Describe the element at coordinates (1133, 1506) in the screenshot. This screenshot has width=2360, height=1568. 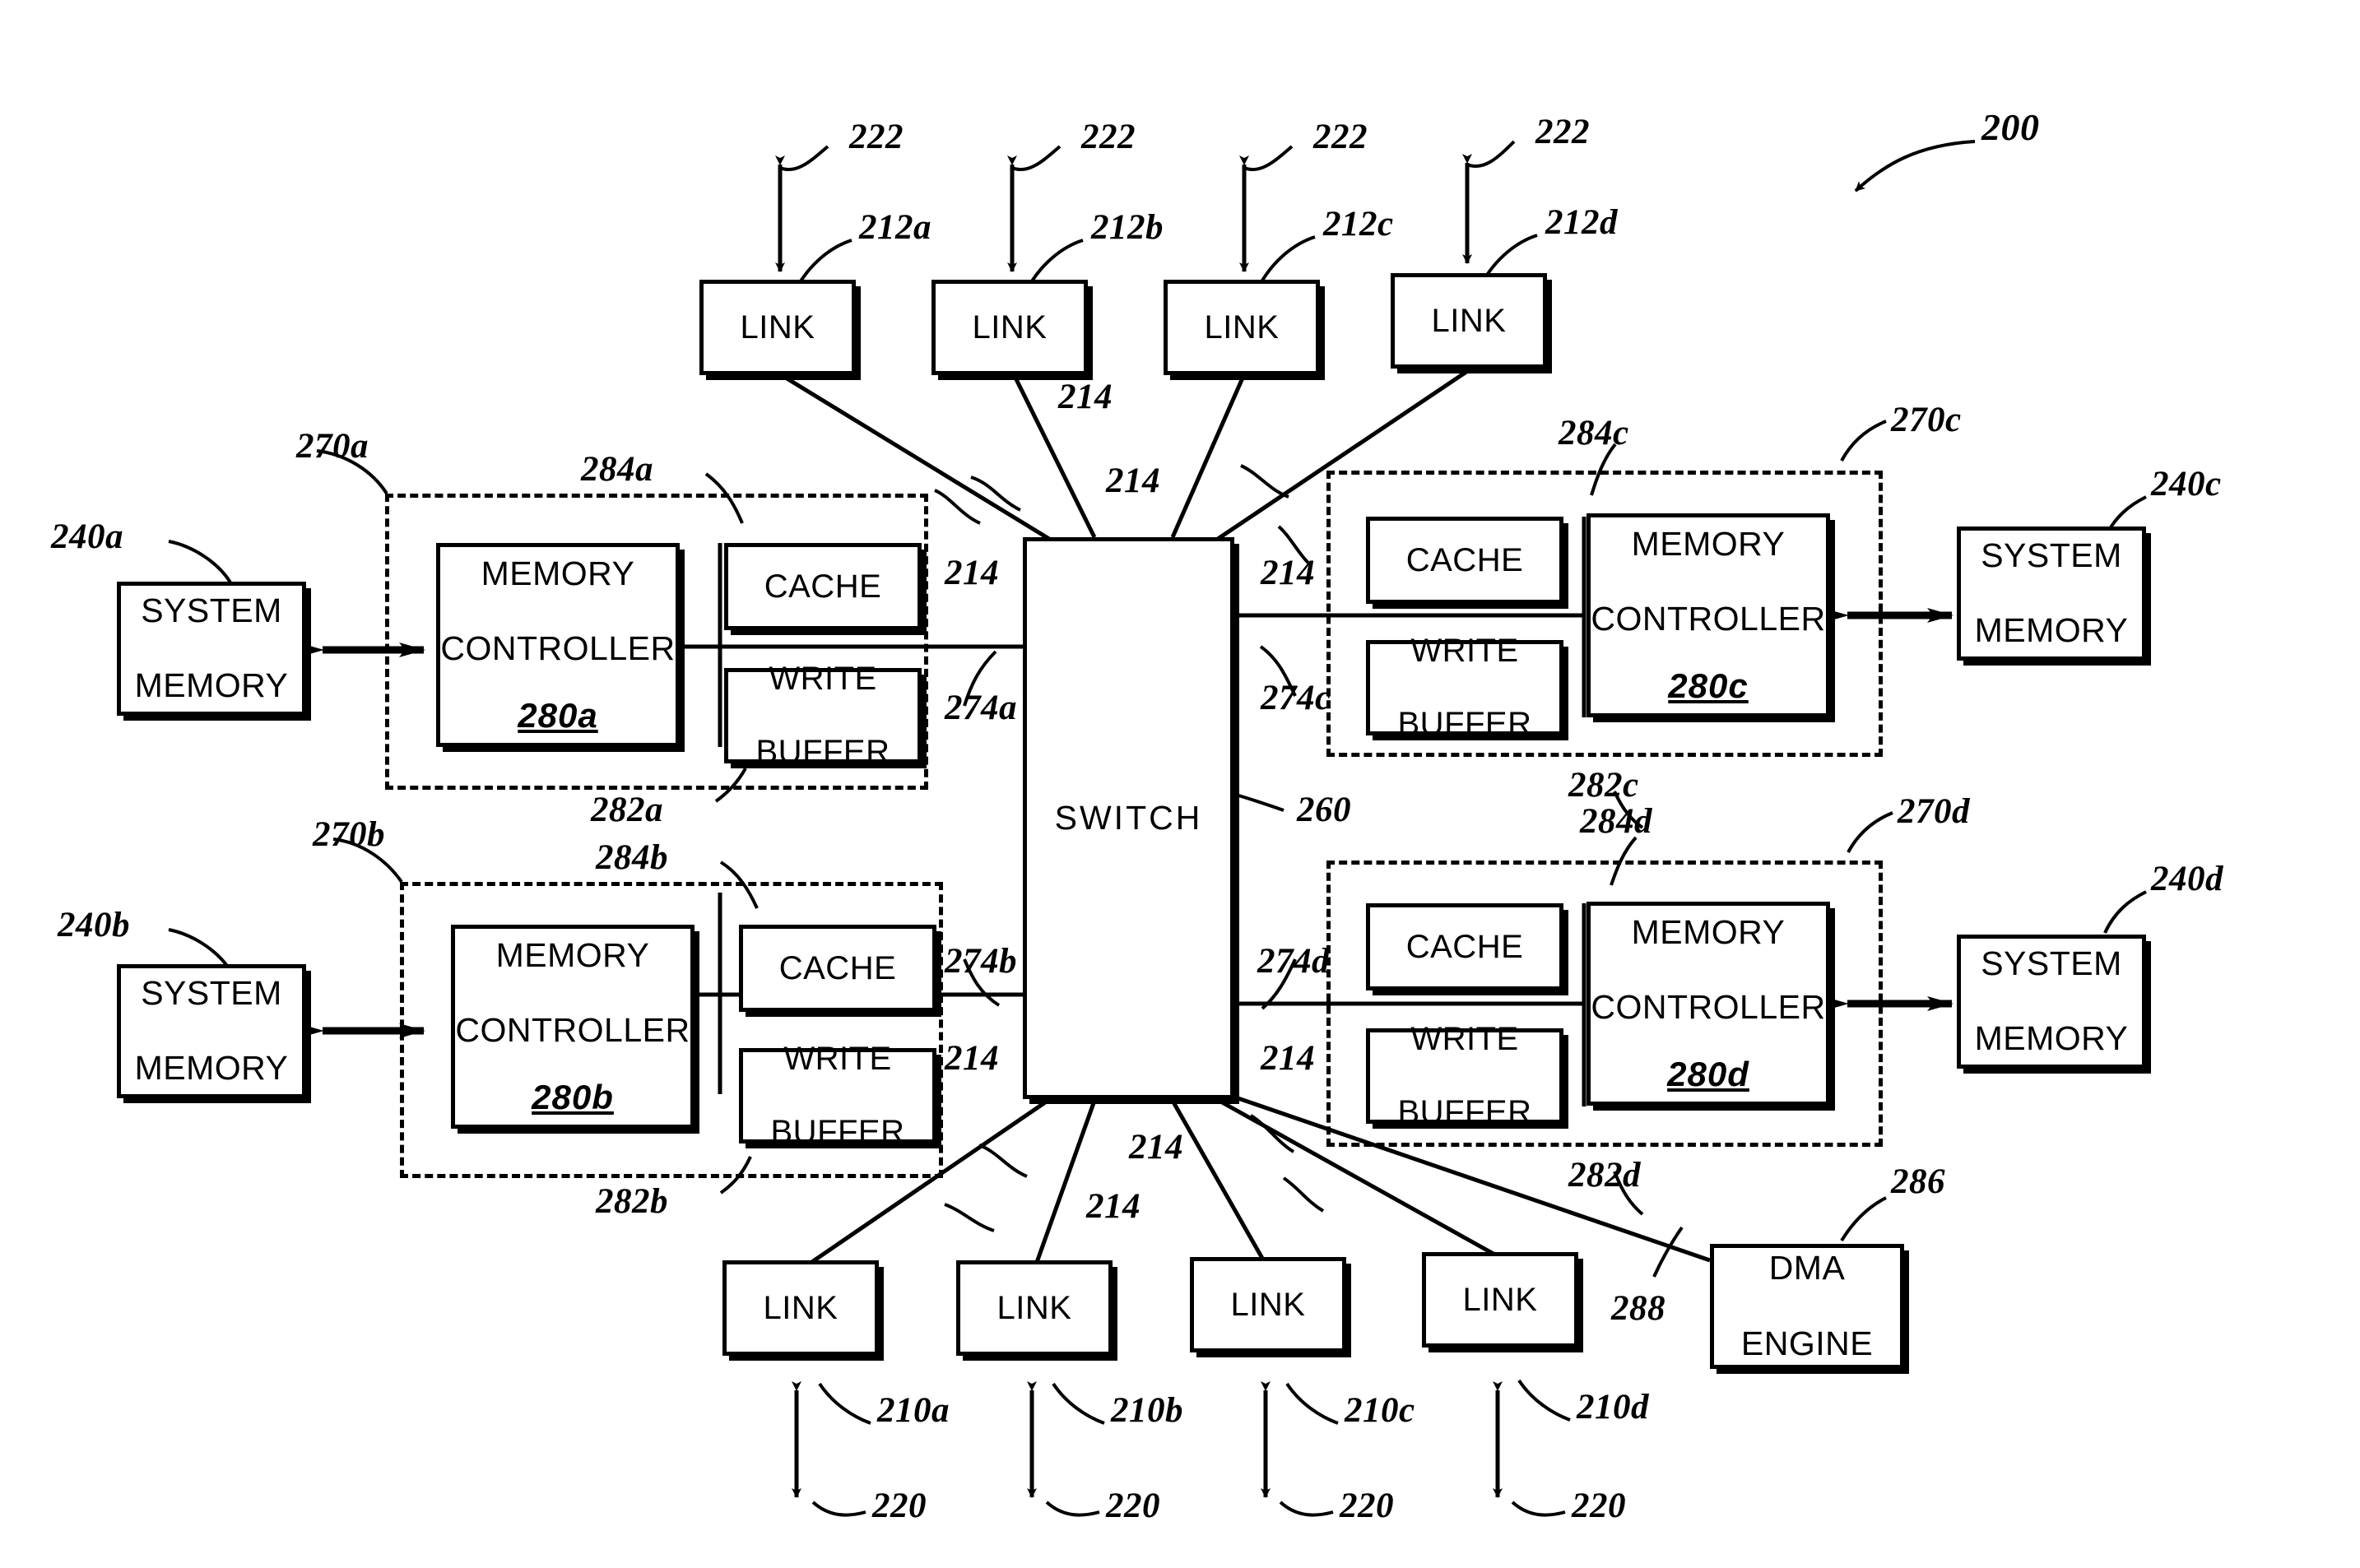
I see `ref-220-b: 220` at that location.